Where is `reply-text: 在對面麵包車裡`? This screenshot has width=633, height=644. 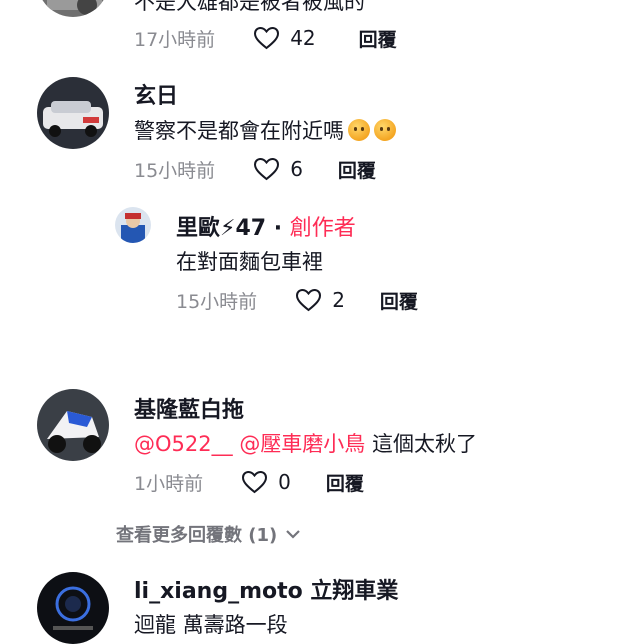 reply-text: 在對面麵包車裡 is located at coordinates (249, 262).